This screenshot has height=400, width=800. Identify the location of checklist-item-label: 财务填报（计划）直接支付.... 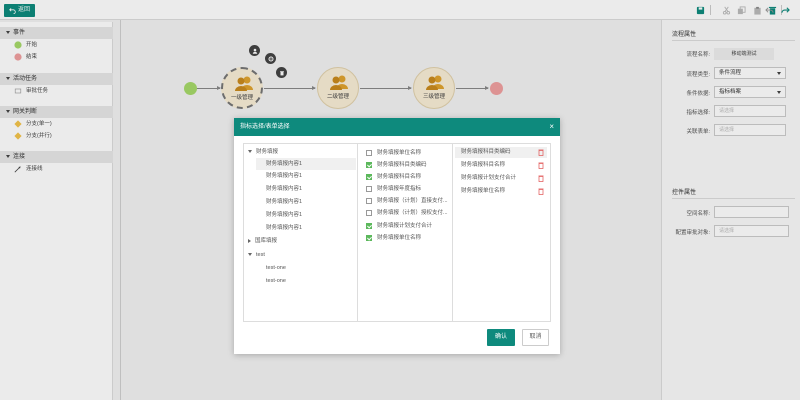
(412, 201).